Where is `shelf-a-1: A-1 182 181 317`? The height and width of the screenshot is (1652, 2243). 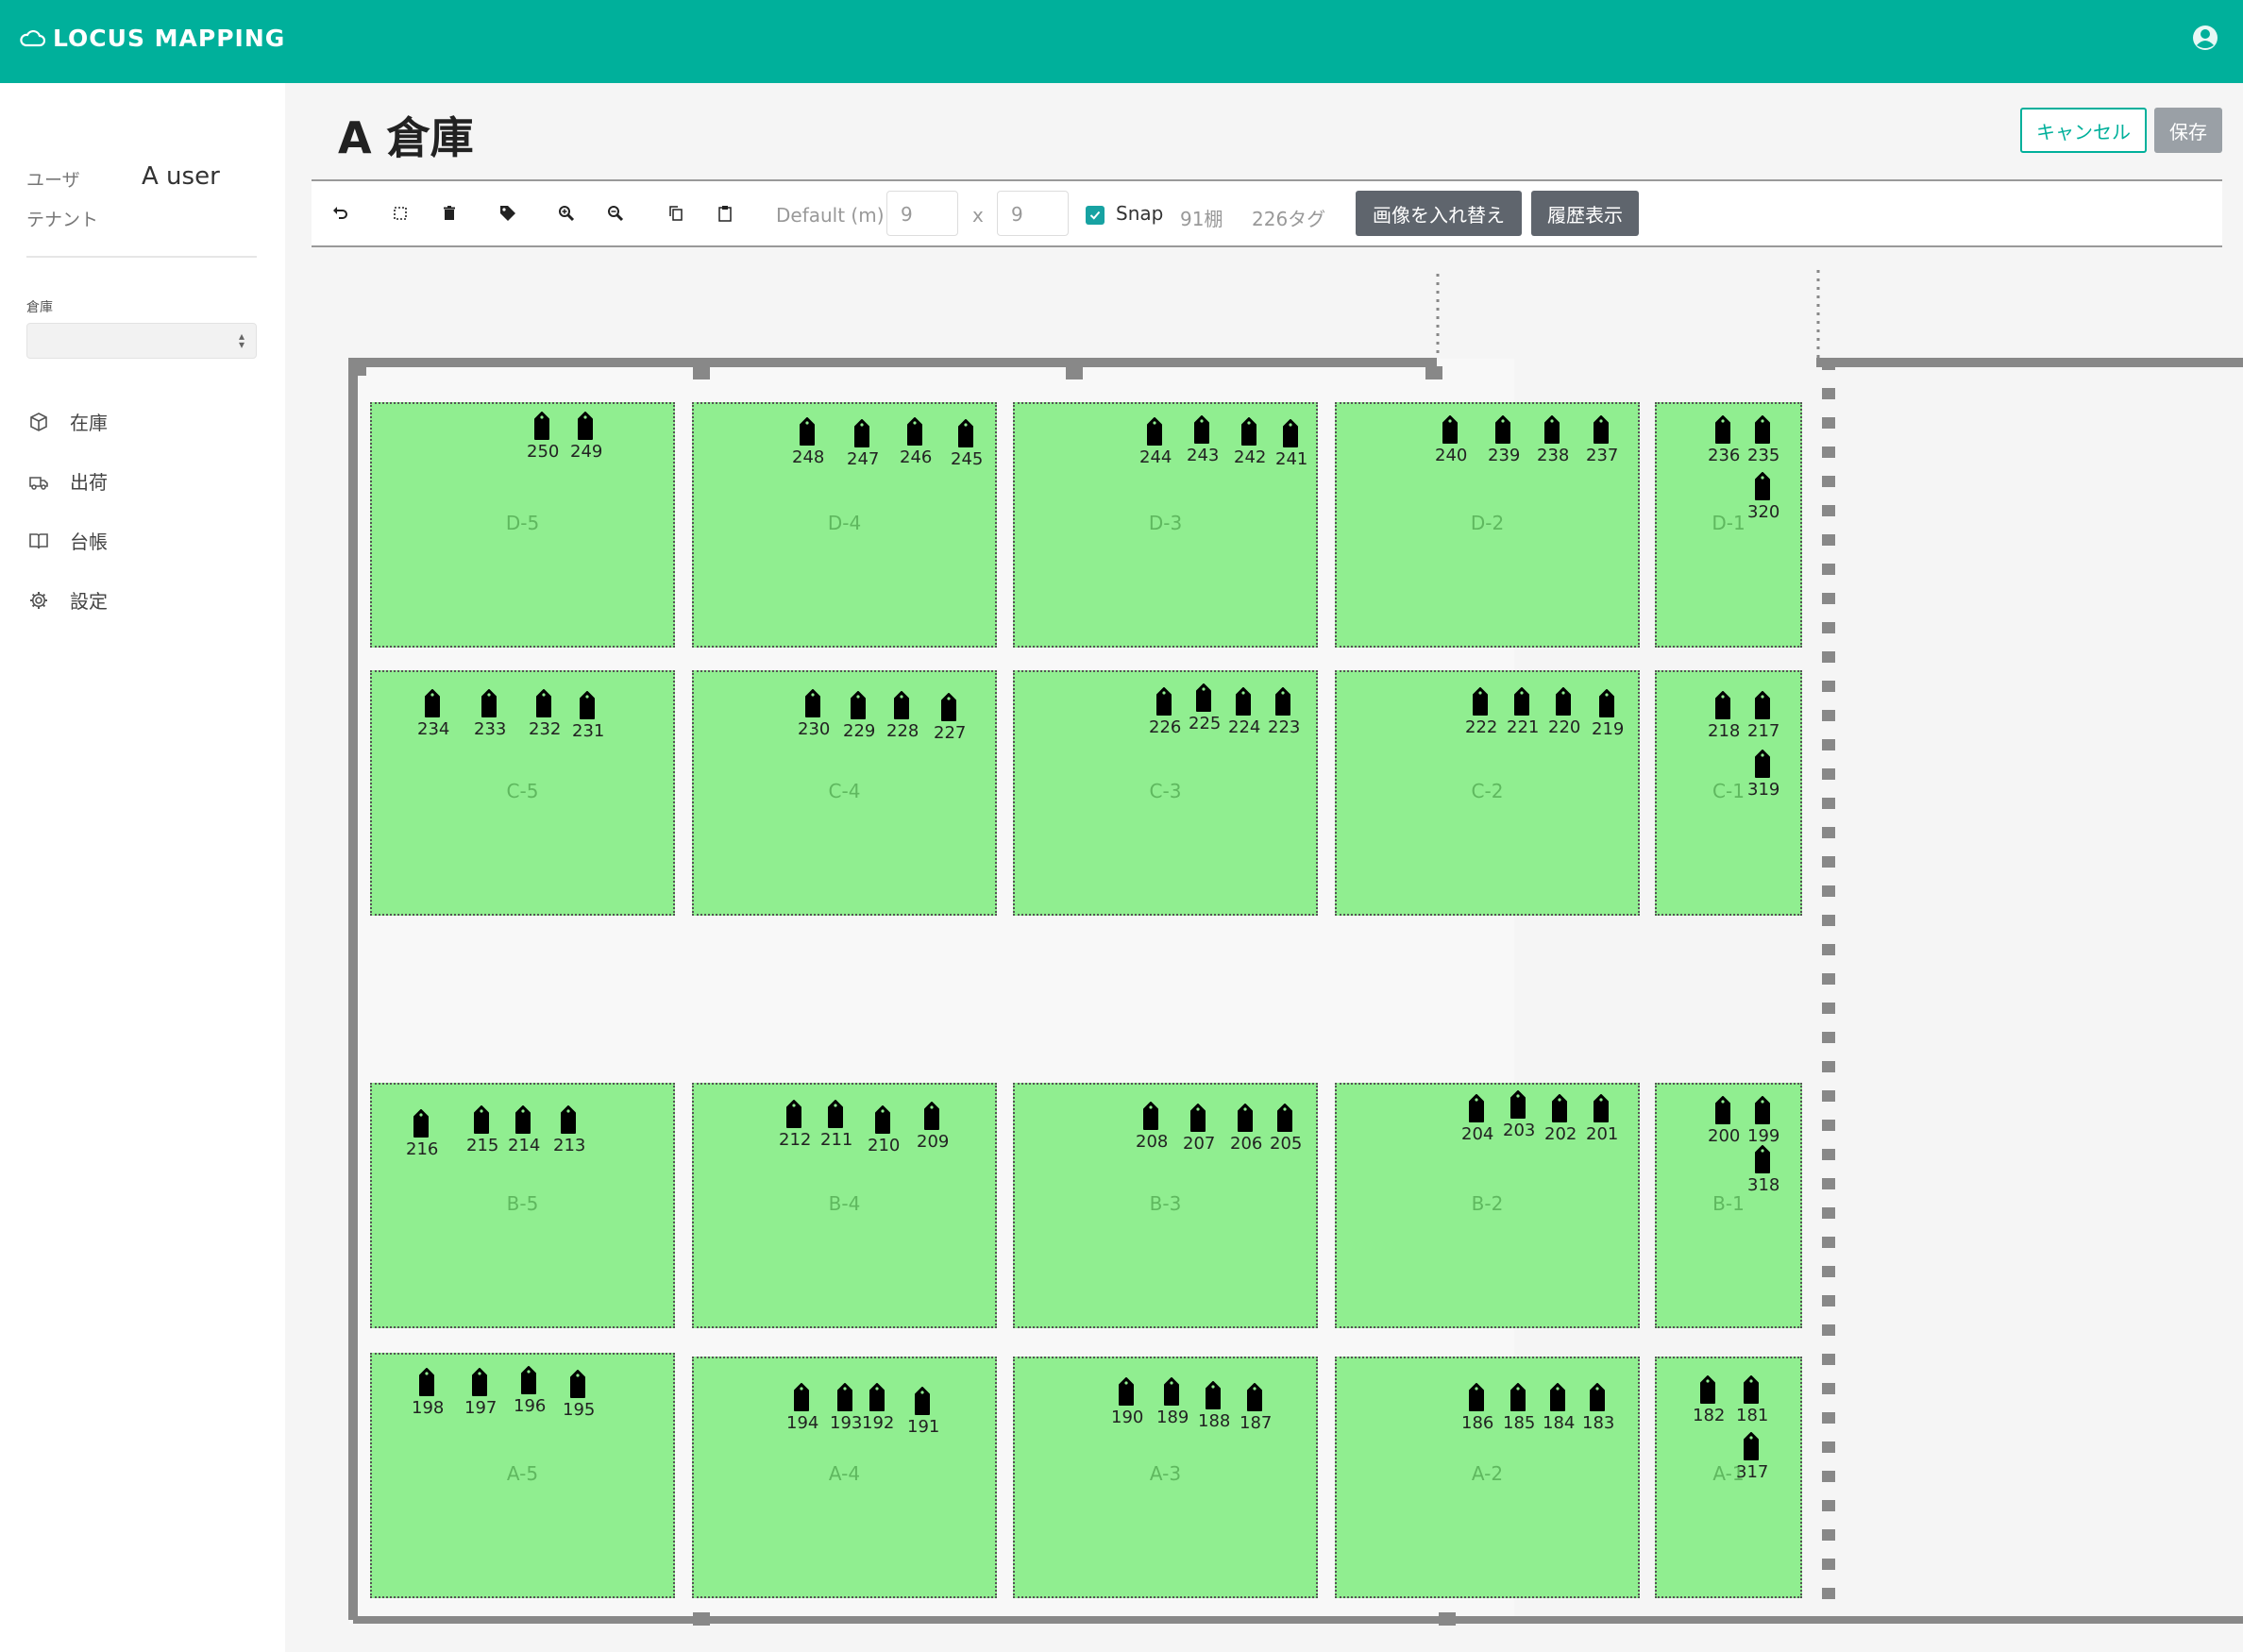 shelf-a-1: A-1 182 181 317 is located at coordinates (1728, 1478).